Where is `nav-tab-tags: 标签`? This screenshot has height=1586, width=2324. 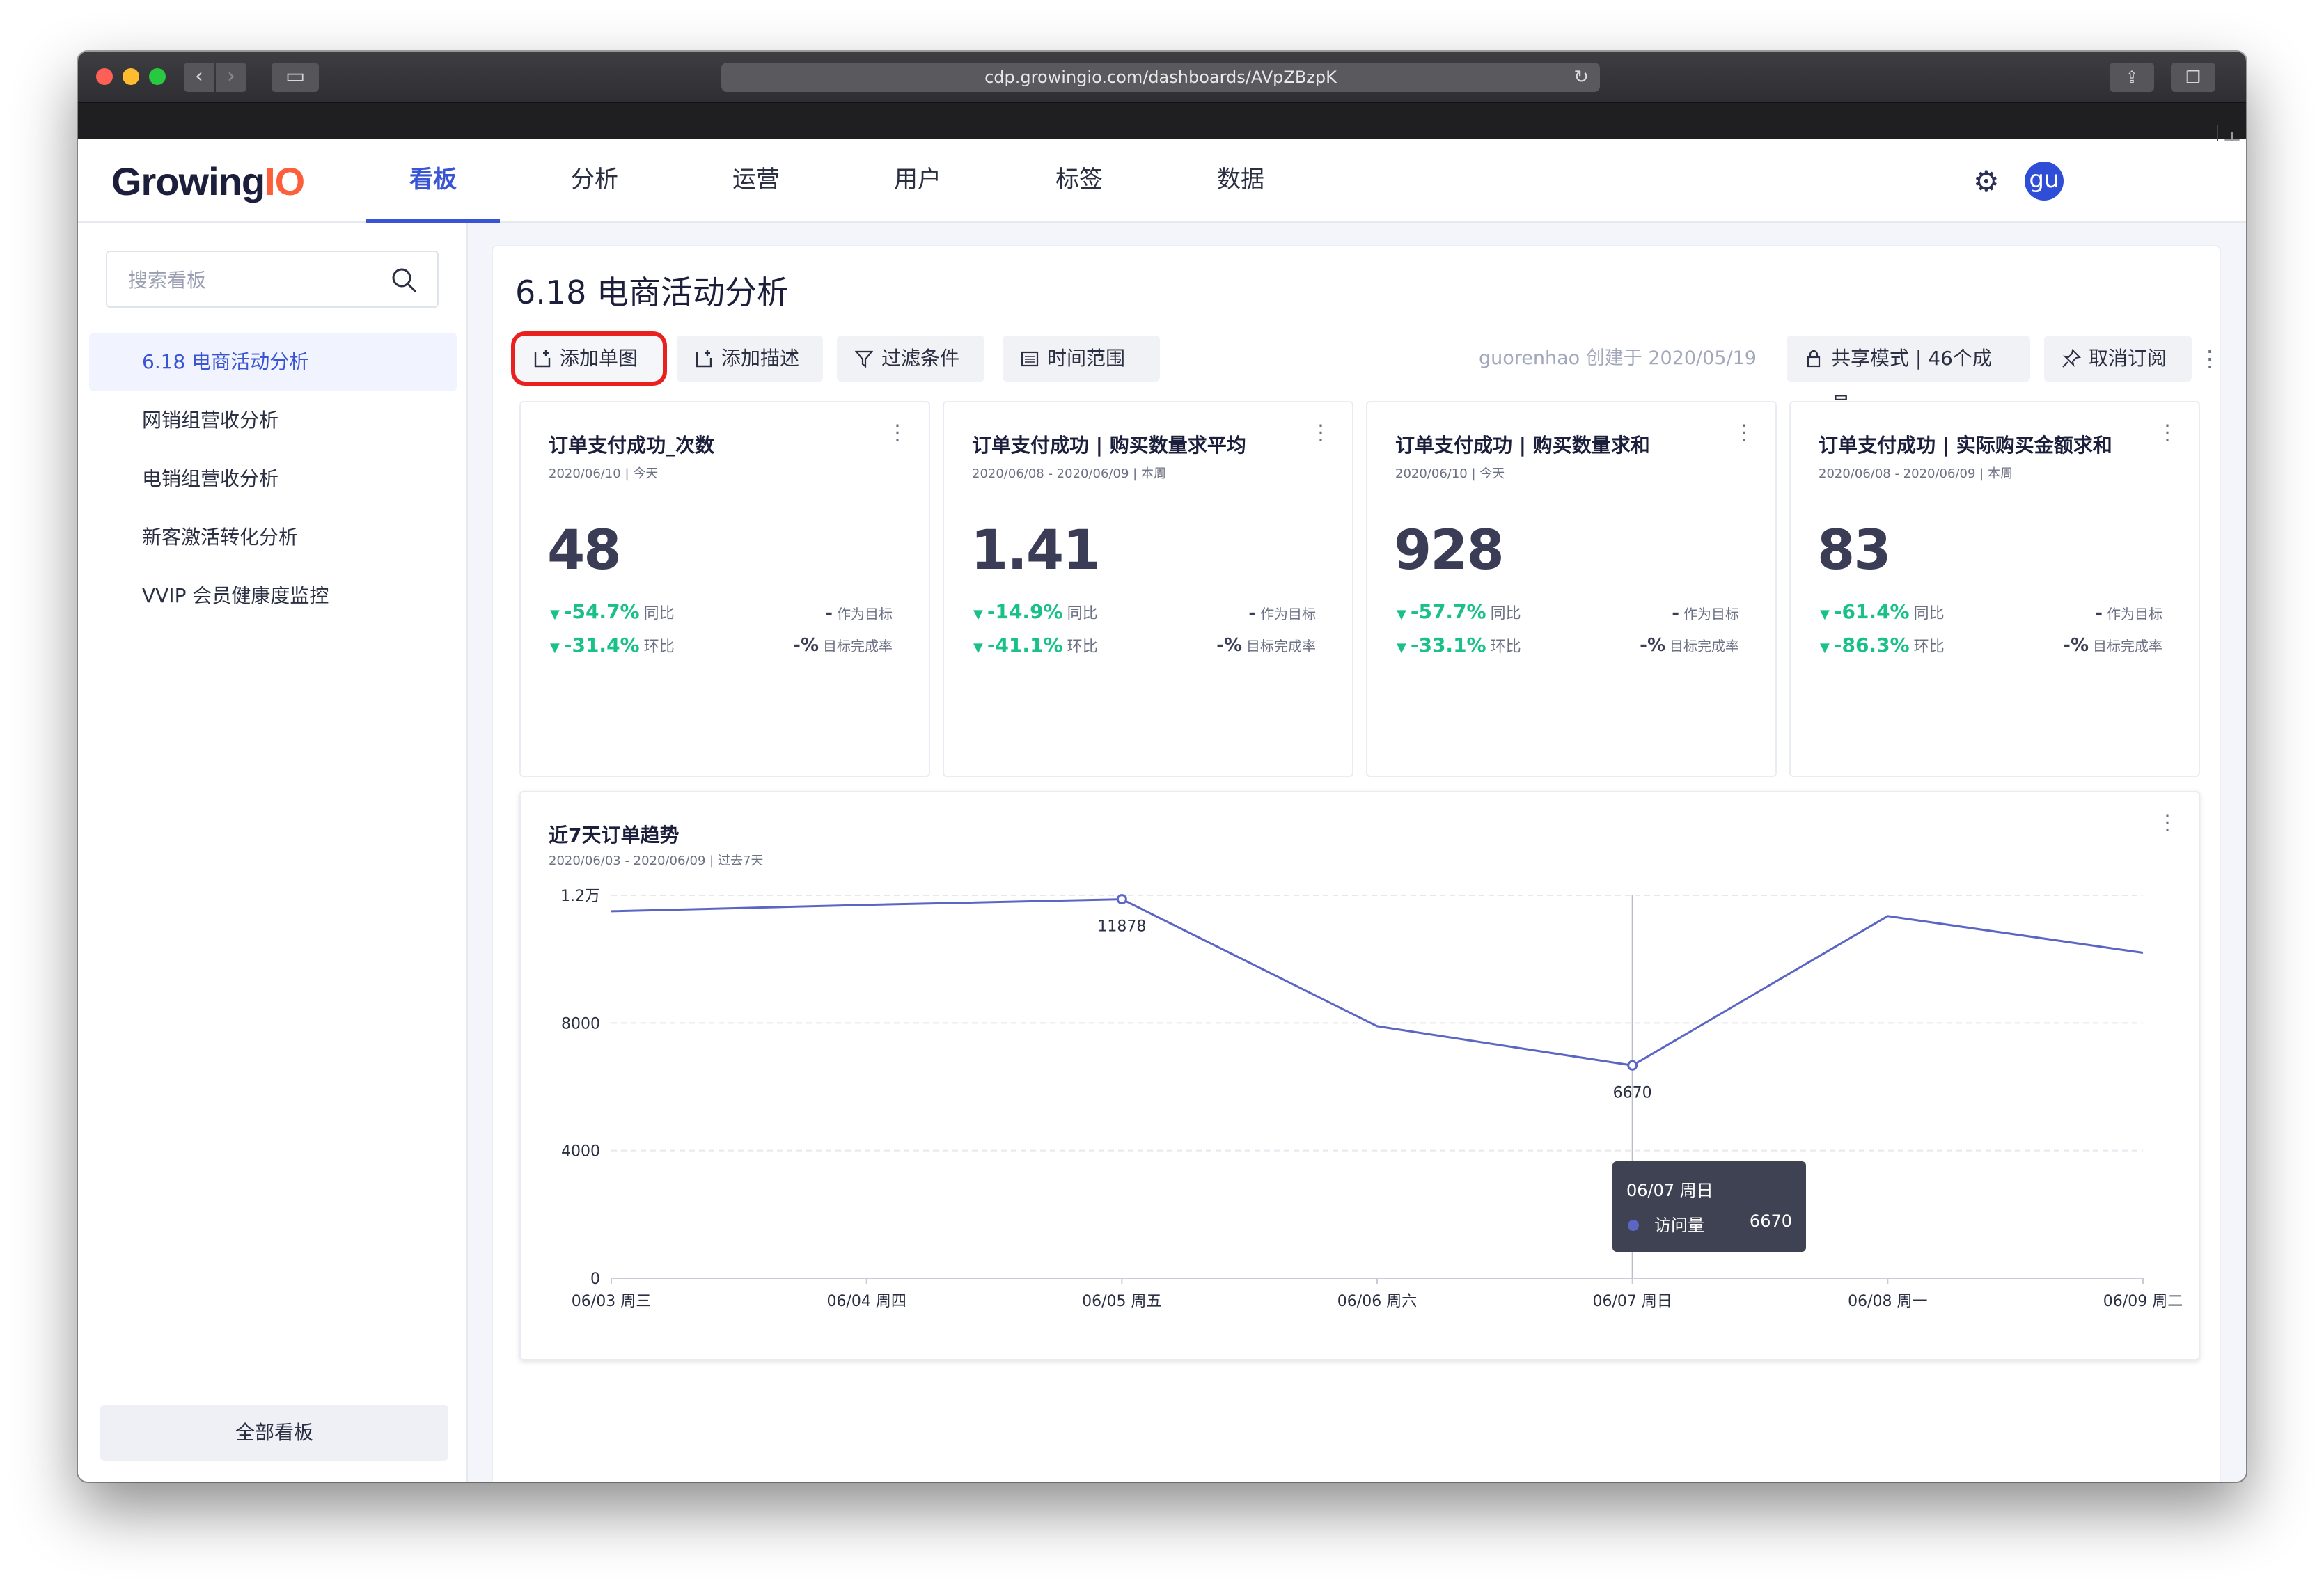 nav-tab-tags: 标签 is located at coordinates (1079, 182).